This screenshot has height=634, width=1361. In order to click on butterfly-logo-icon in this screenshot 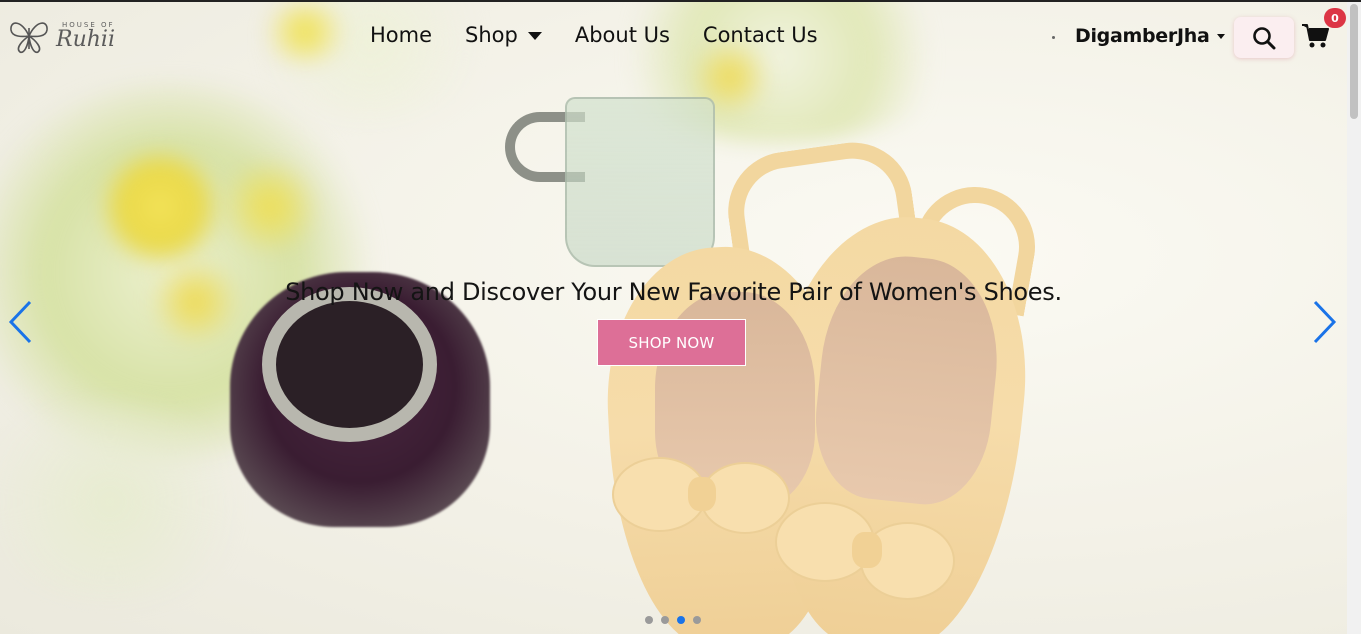, I will do `click(29, 38)`.